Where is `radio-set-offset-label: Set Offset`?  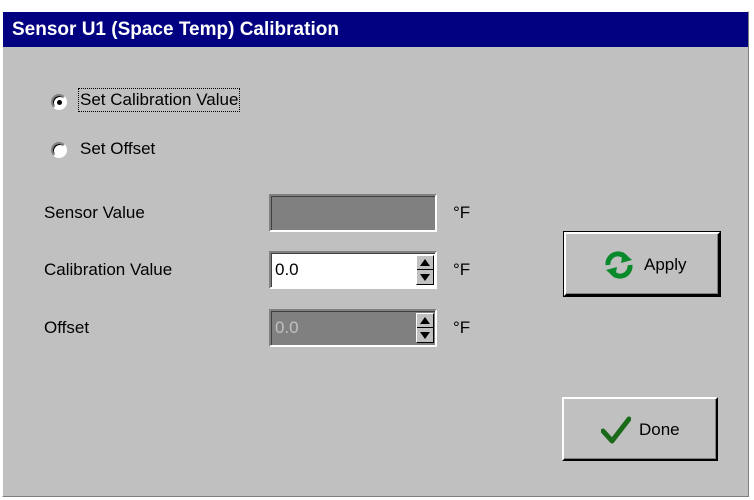
radio-set-offset-label: Set Offset is located at coordinates (117, 149).